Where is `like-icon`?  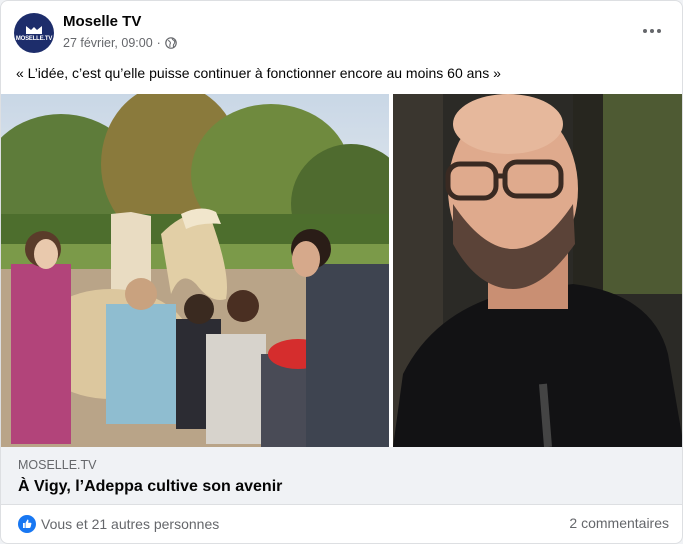 like-icon is located at coordinates (27, 524).